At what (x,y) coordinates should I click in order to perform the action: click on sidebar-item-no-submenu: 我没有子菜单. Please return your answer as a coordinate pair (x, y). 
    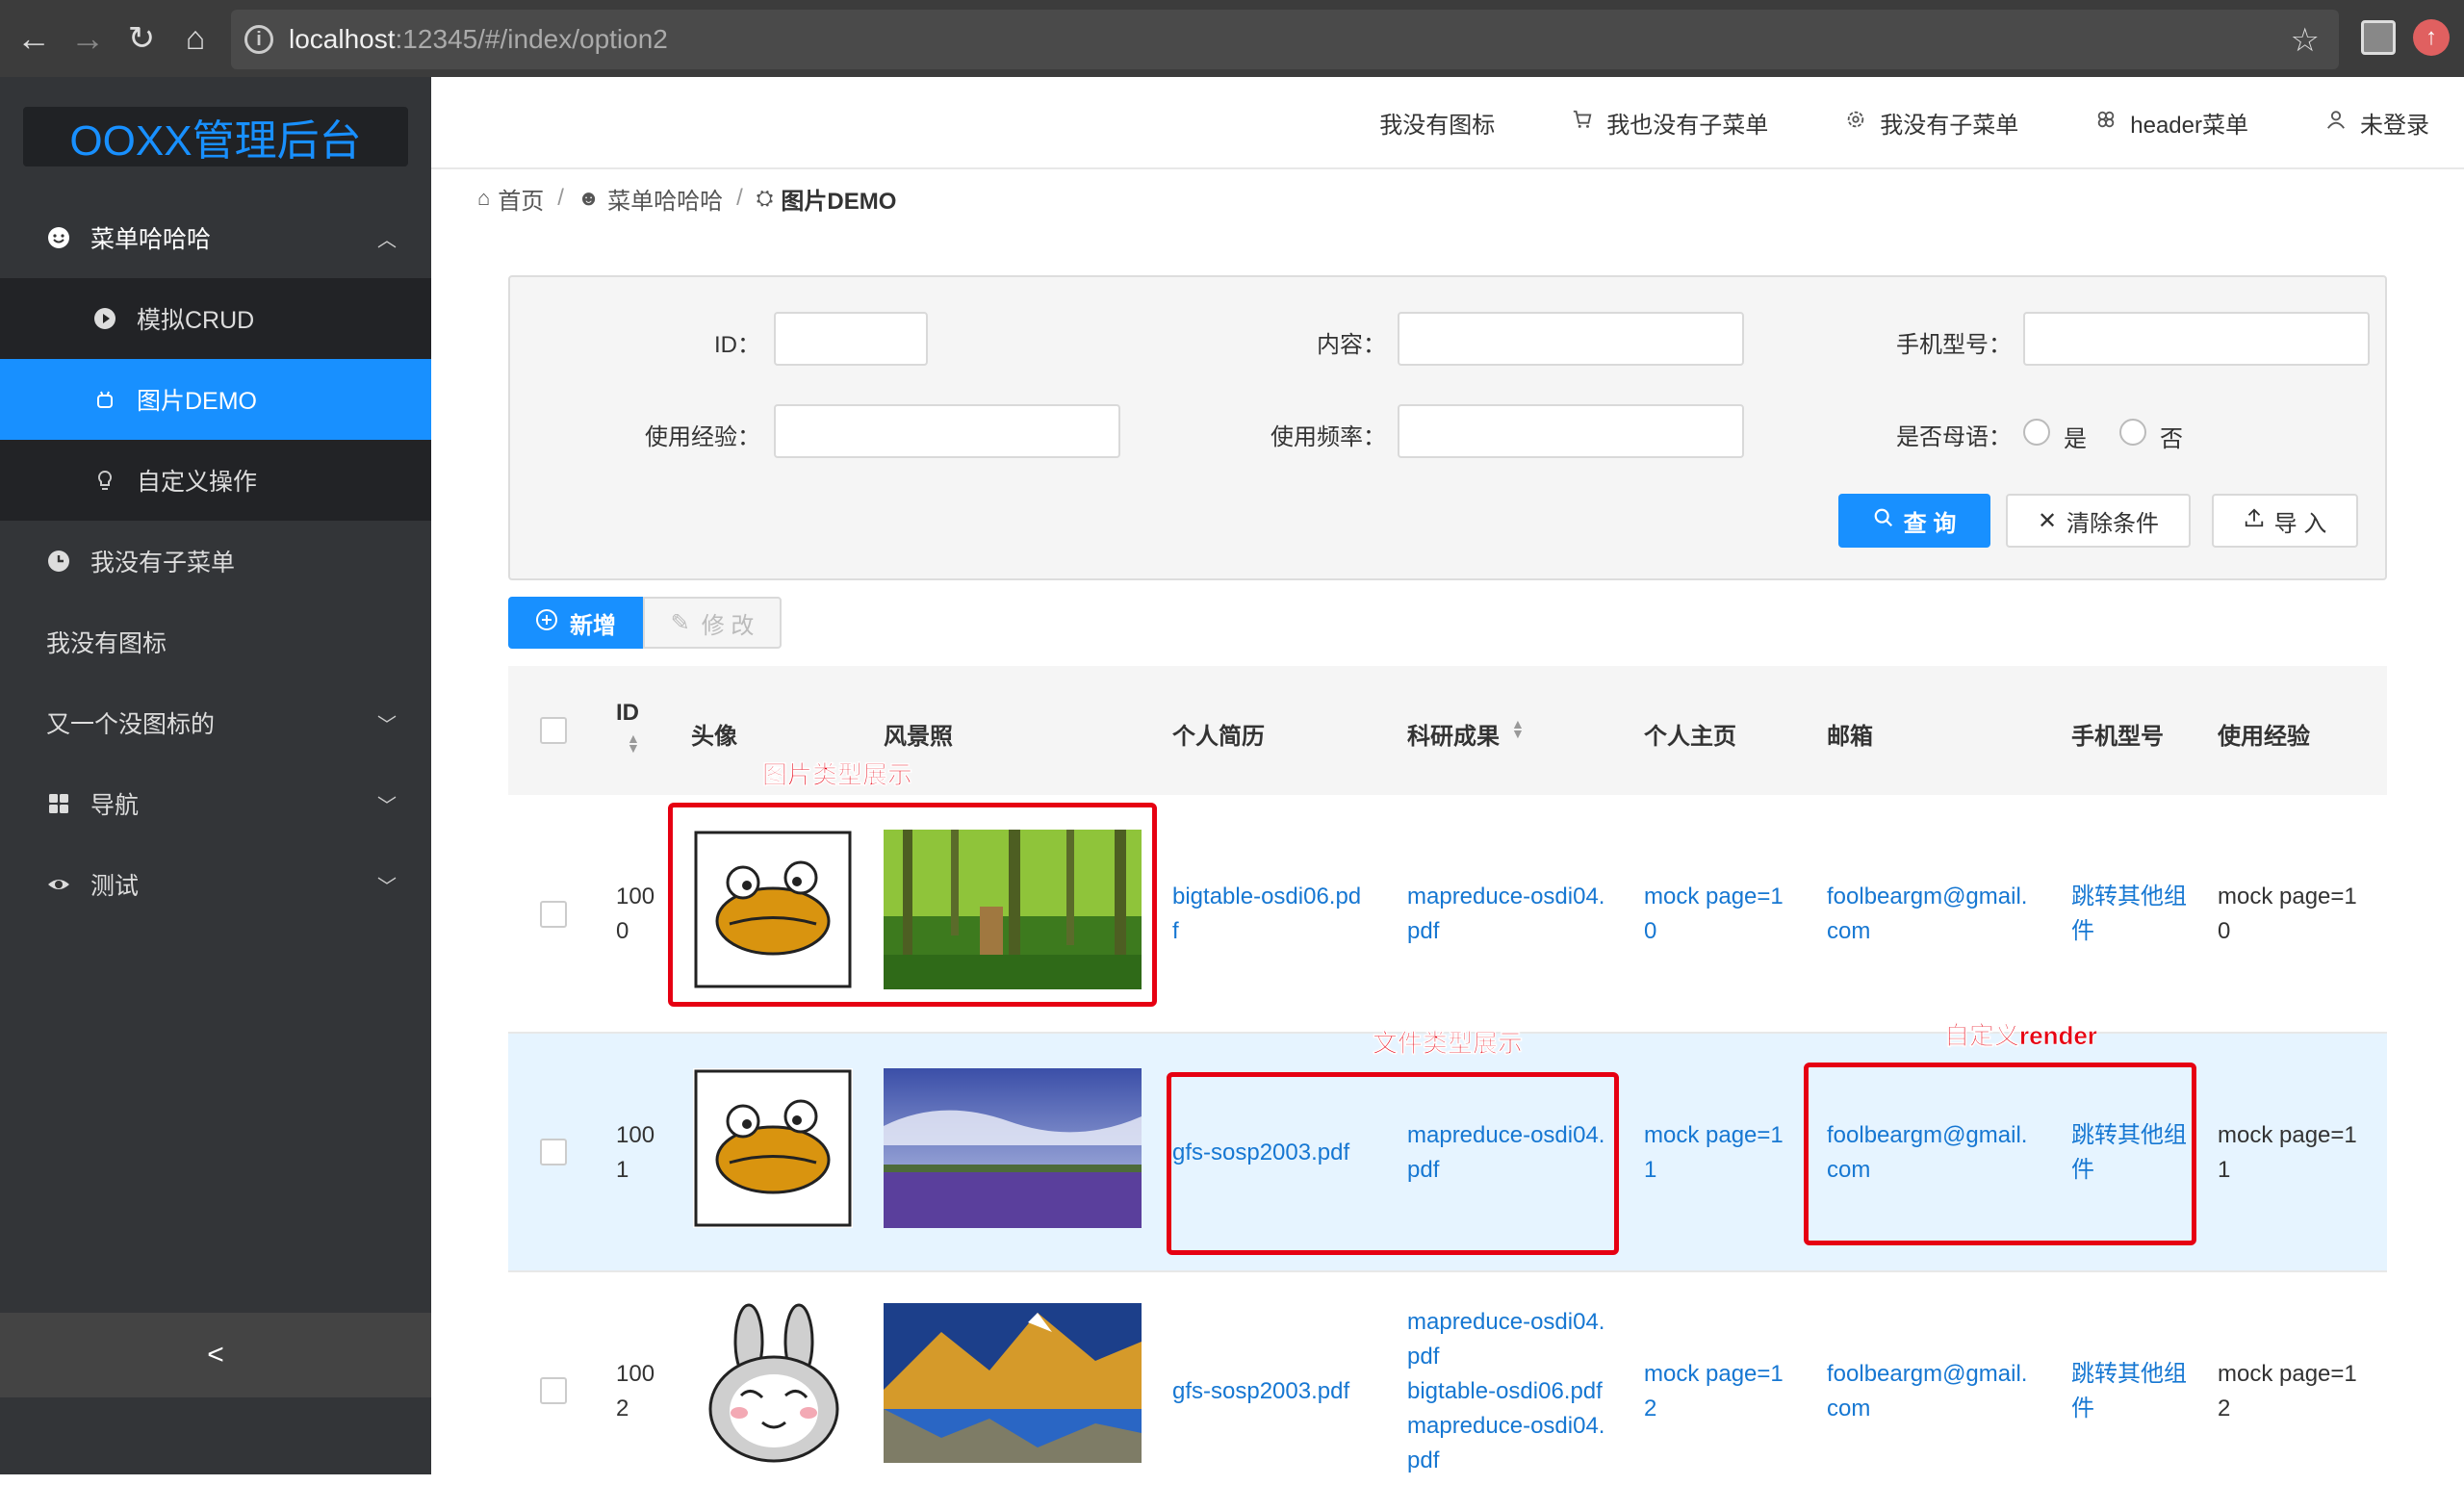
    Looking at the image, I should click on (215, 561).